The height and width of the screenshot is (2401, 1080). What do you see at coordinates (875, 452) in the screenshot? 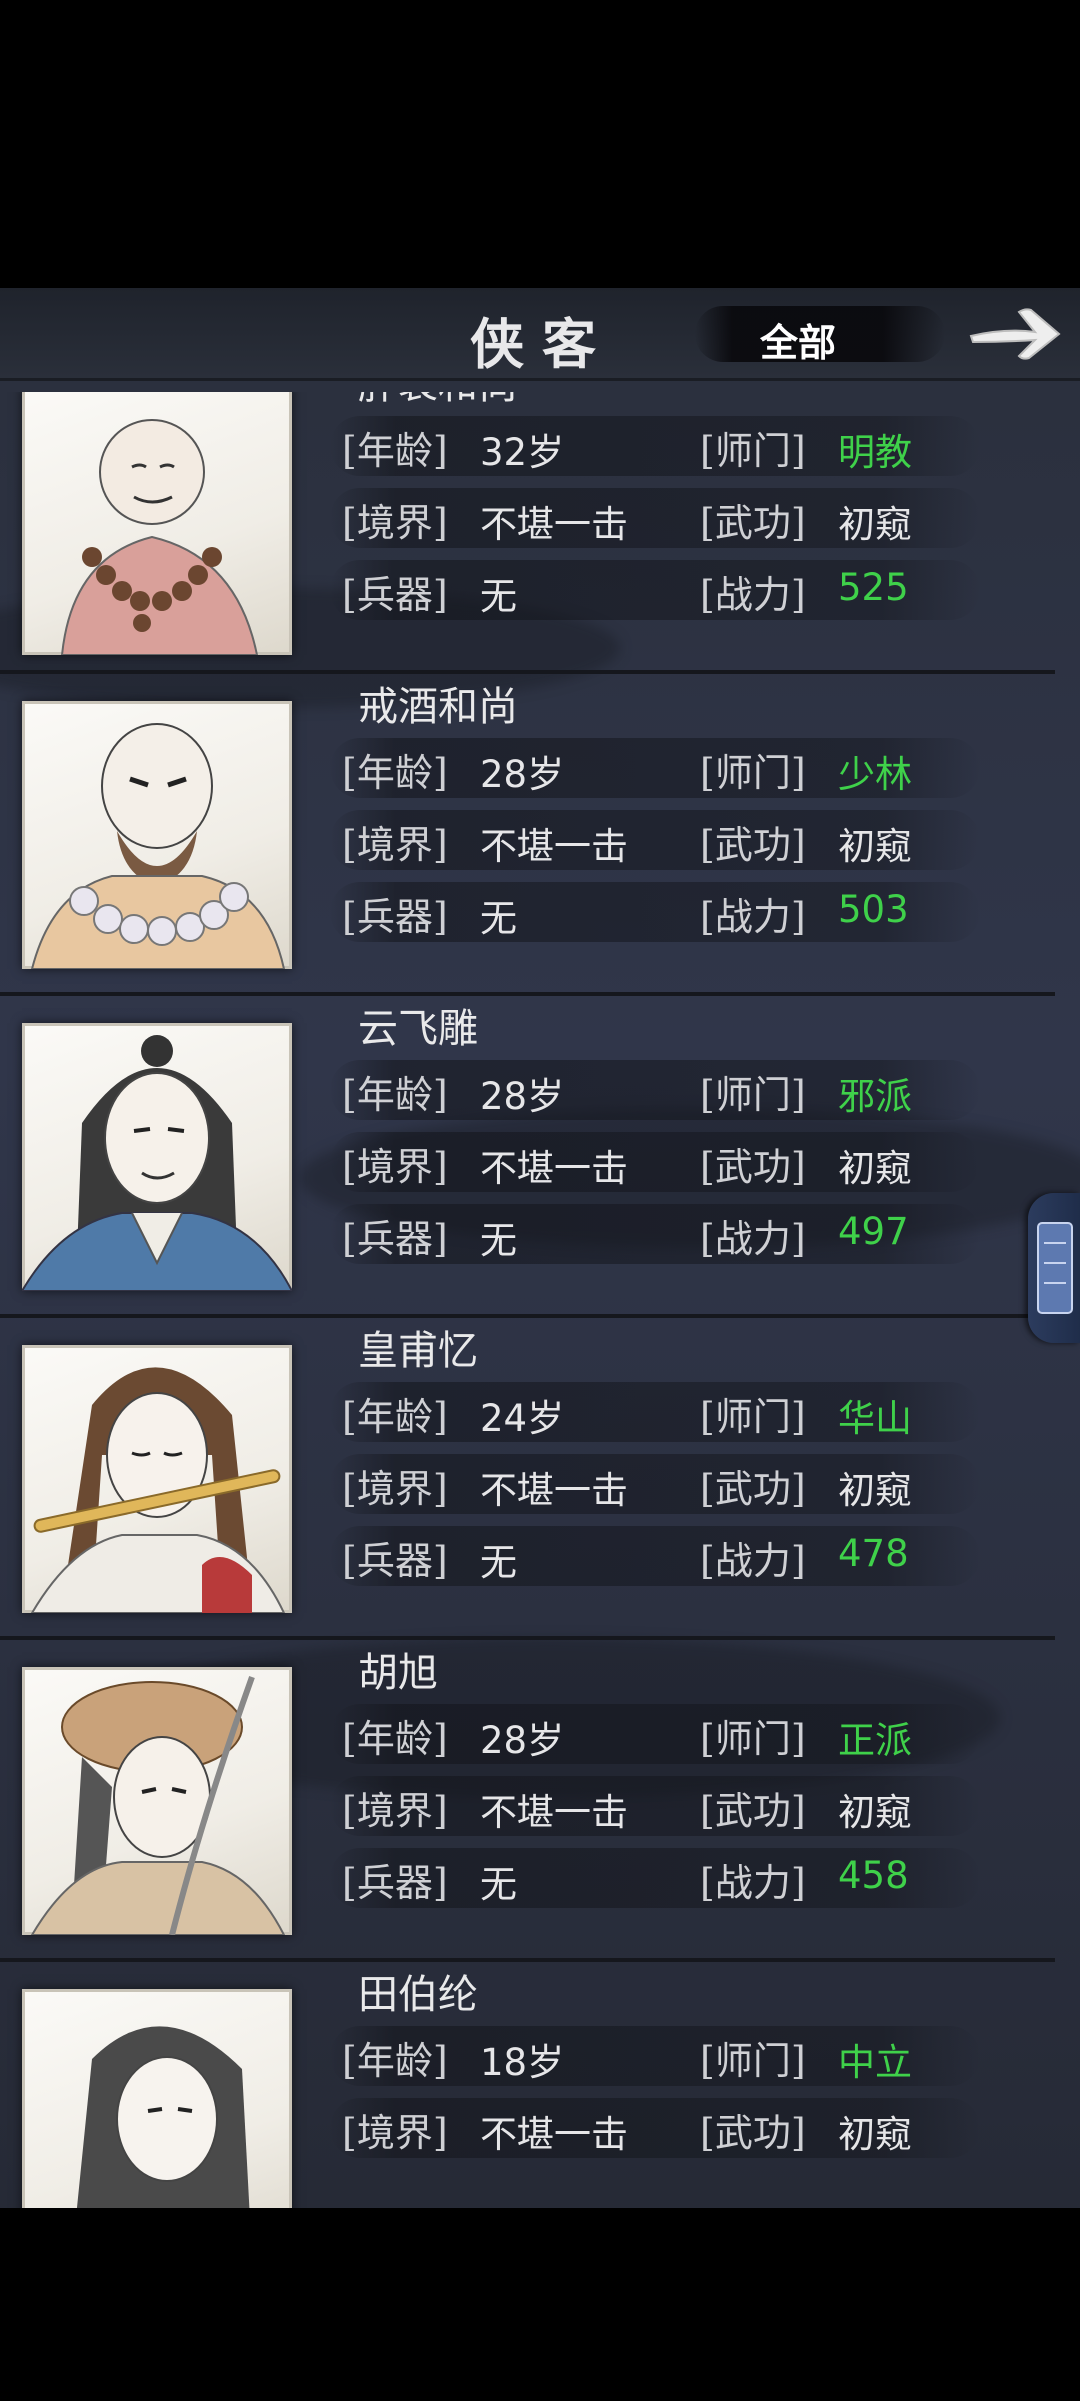
I see `sect-value: 明教` at bounding box center [875, 452].